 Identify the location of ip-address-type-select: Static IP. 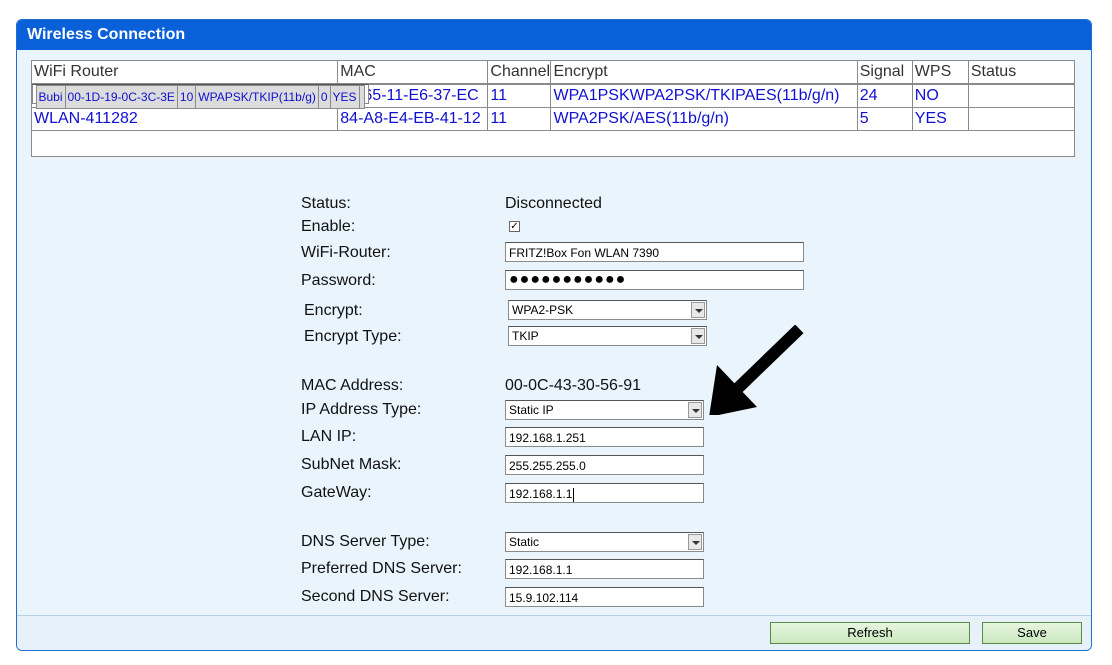
(604, 410).